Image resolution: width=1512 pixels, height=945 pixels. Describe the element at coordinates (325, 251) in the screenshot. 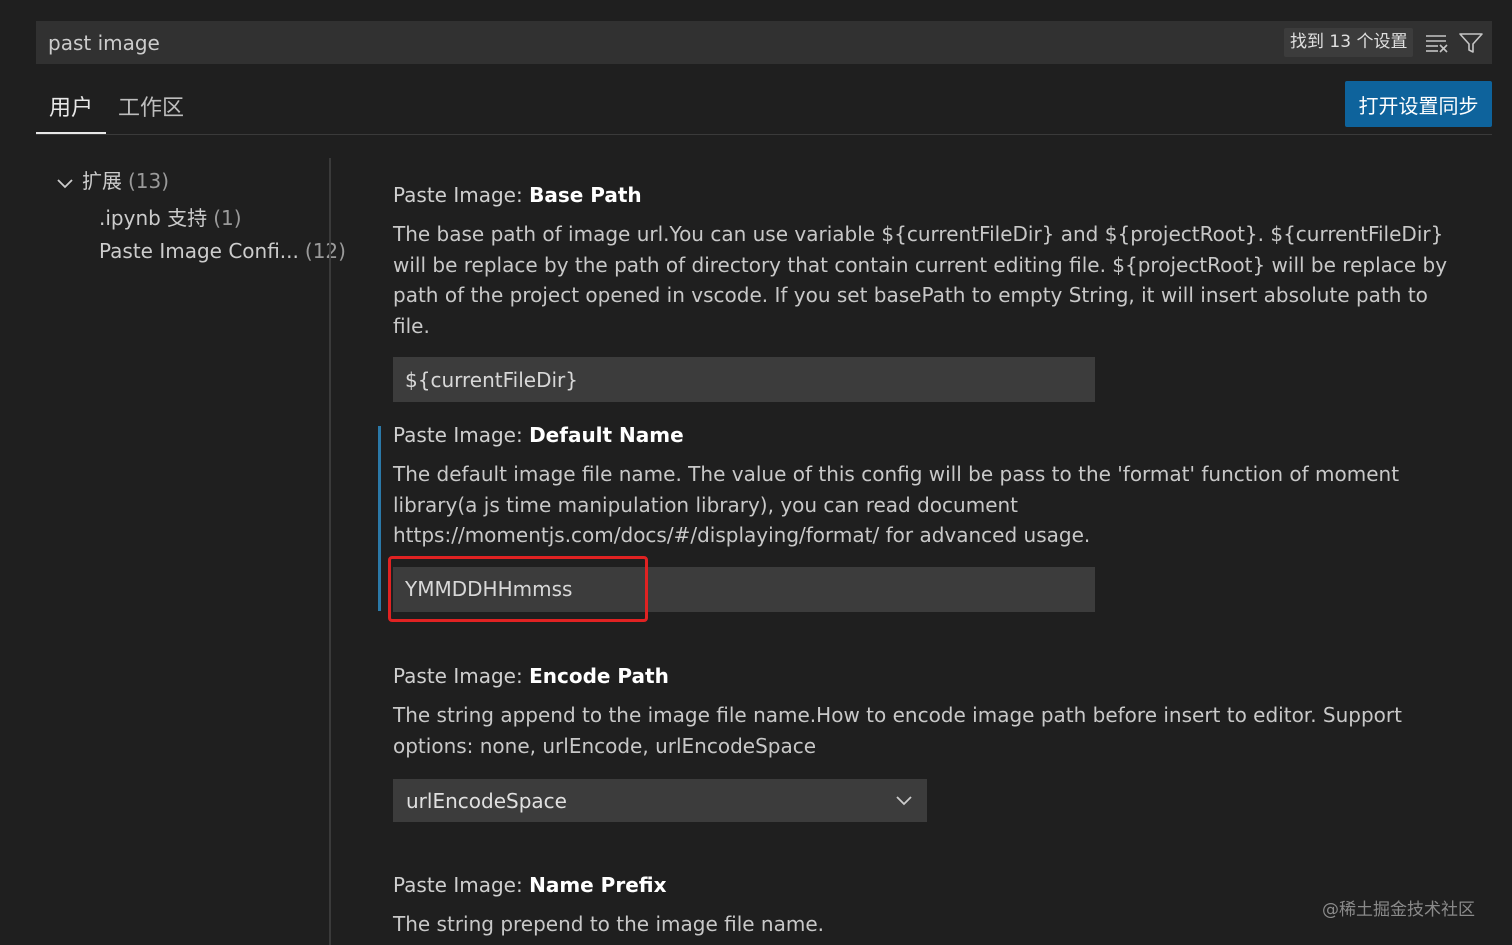

I see `toc-item-count: (12)` at that location.